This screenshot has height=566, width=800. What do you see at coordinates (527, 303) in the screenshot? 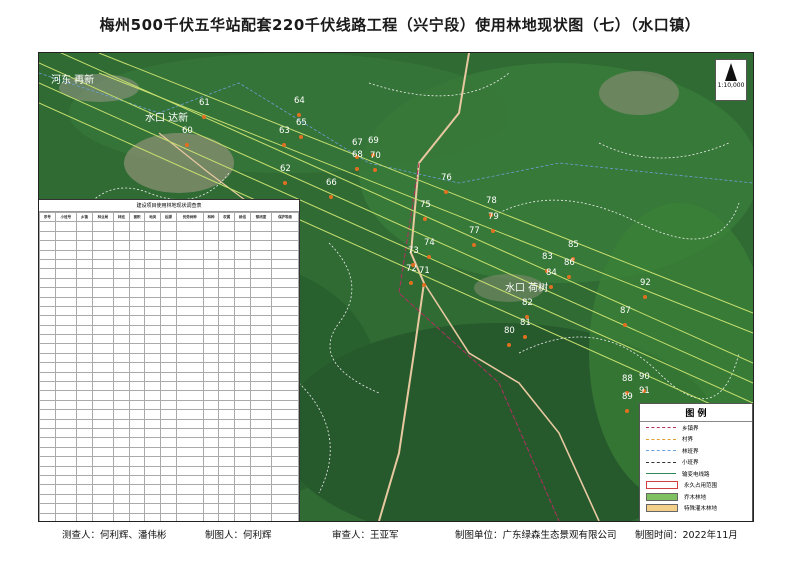
I see `svg-text: 82` at bounding box center [527, 303].